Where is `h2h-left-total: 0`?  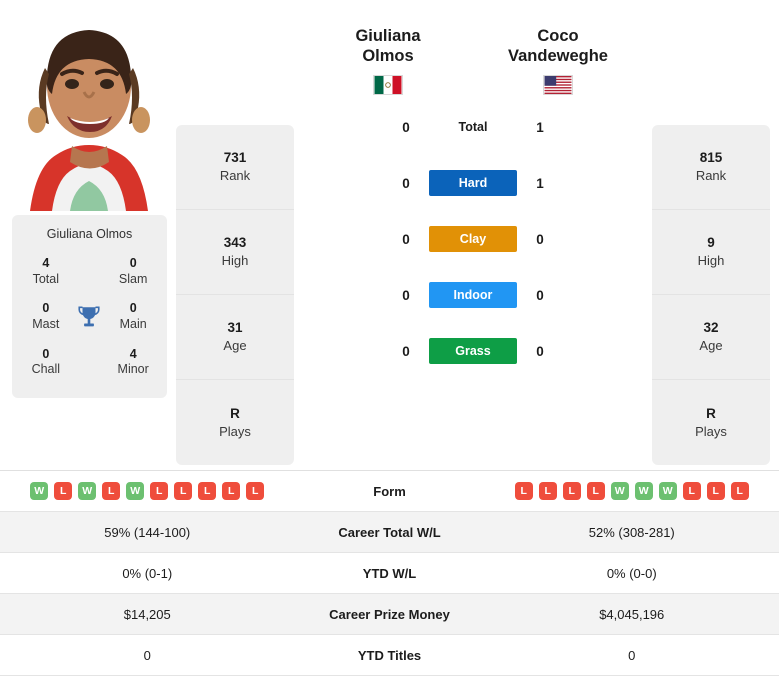
h2h-left-total: 0 is located at coordinates (406, 127).